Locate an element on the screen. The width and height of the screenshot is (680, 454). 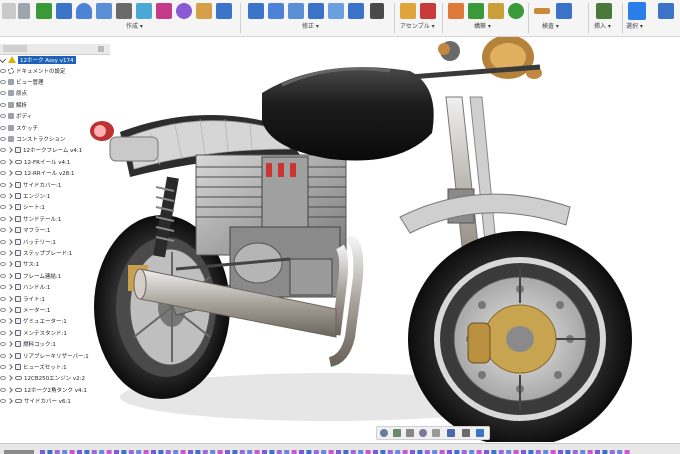
browser-item: ドキュメントの設定 is located at coordinates (33, 70).